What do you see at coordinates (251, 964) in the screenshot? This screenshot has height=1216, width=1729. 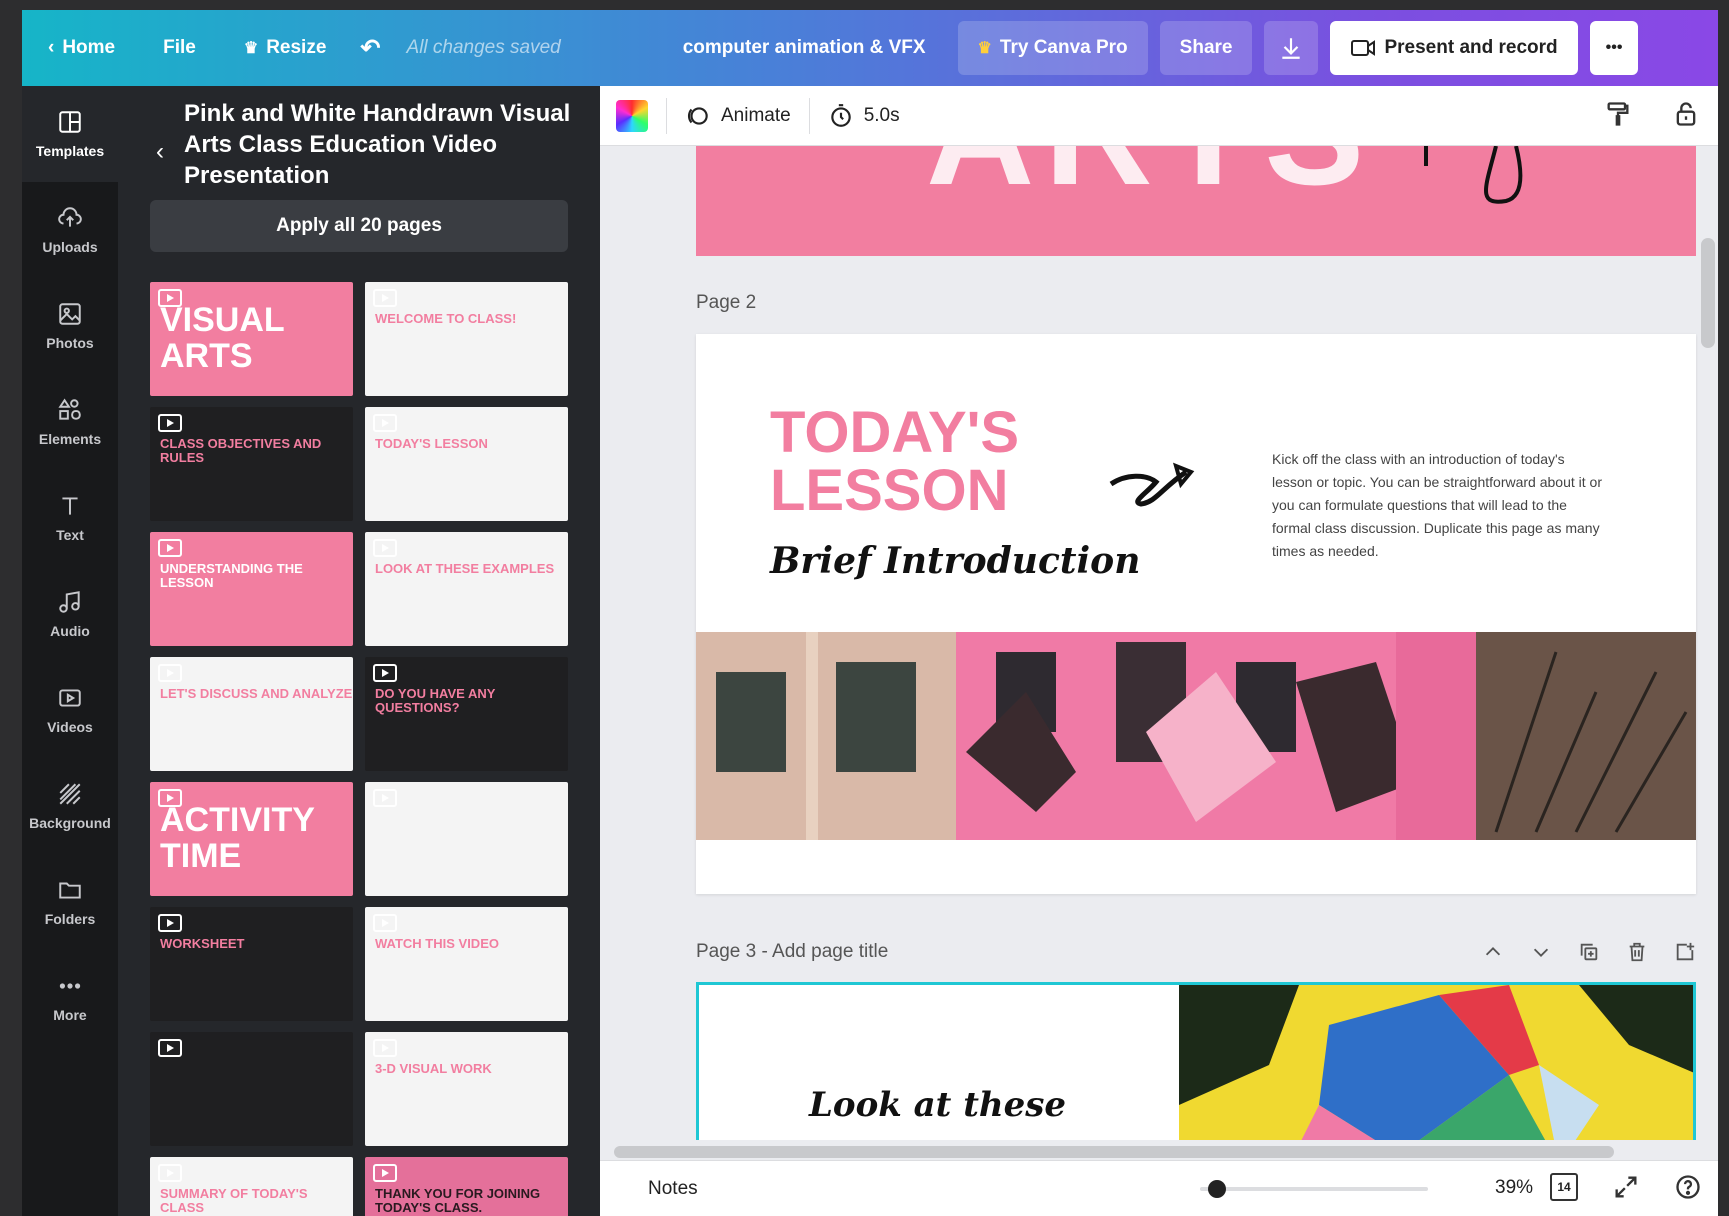 I see `template-thumbnail: WORKSHEET` at bounding box center [251, 964].